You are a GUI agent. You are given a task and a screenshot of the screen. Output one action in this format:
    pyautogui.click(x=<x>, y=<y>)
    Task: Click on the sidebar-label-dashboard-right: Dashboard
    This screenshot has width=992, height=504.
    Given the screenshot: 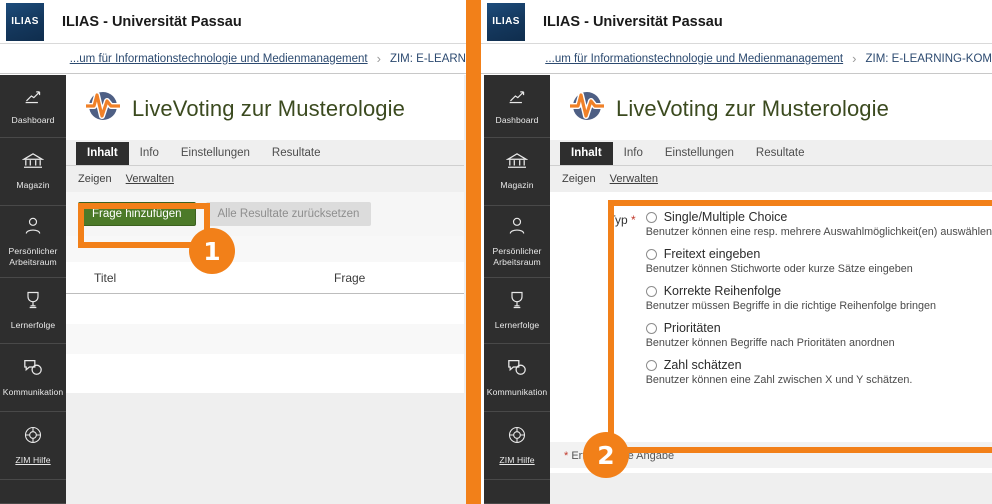 What is the action you would take?
    pyautogui.click(x=517, y=119)
    